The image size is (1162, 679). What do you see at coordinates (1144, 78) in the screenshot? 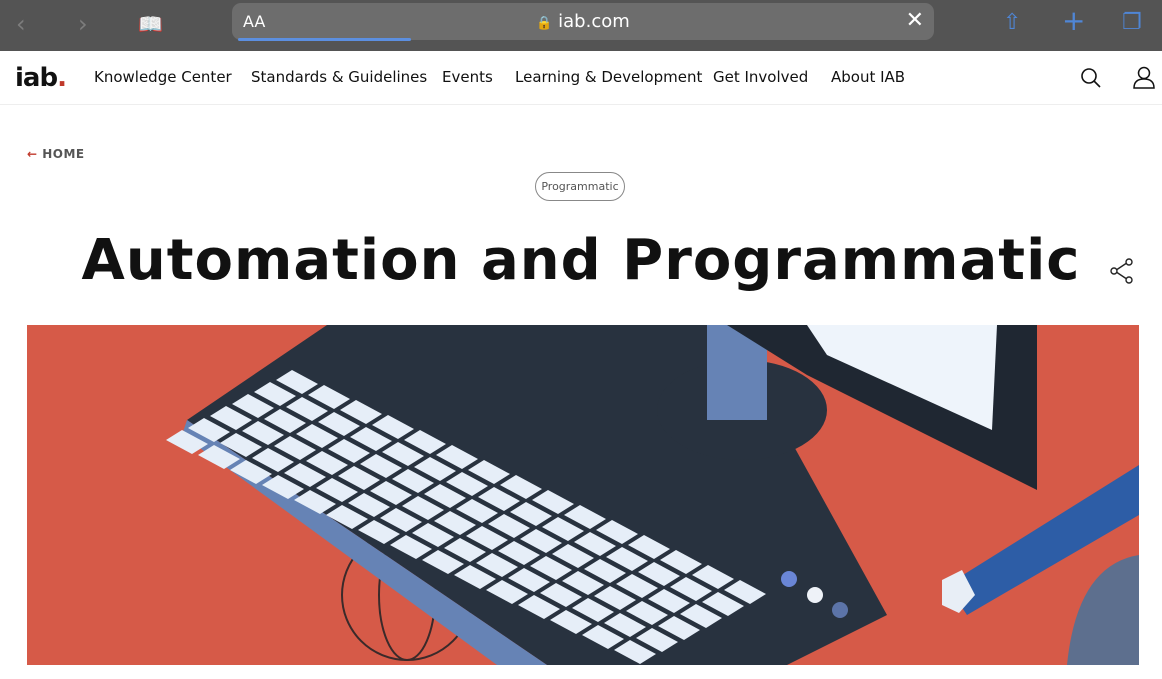
I see `account-icon` at bounding box center [1144, 78].